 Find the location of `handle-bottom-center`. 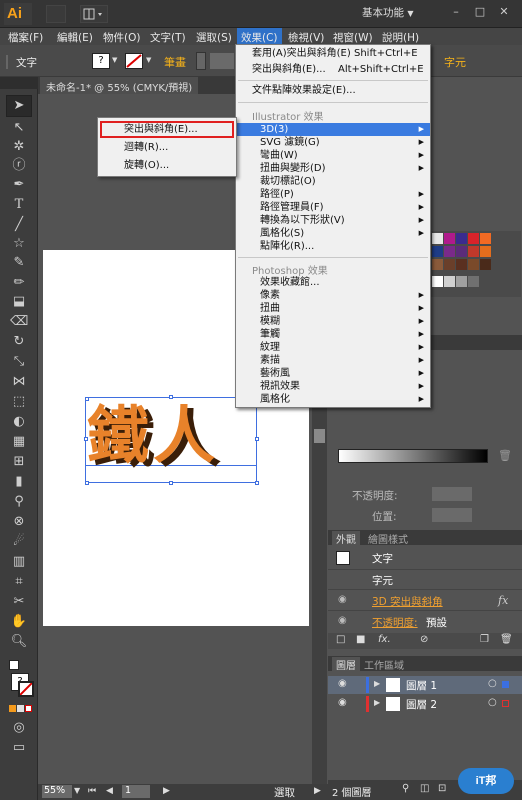

handle-bottom-center is located at coordinates (171, 483).